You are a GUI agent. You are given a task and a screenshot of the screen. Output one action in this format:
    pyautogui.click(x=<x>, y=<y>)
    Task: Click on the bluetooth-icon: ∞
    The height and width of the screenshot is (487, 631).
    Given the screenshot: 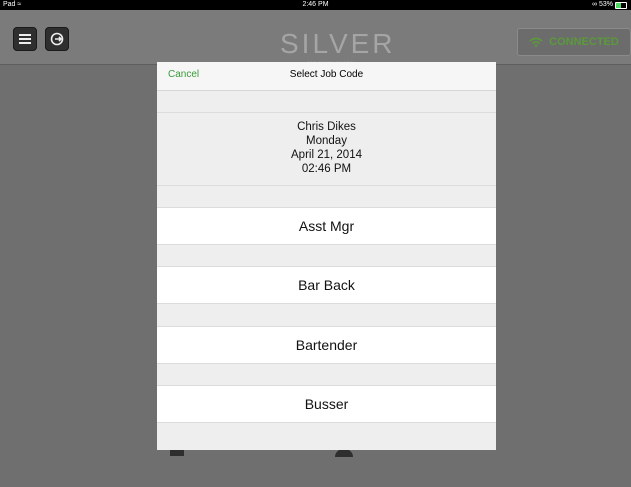 What is the action you would take?
    pyautogui.click(x=594, y=4)
    